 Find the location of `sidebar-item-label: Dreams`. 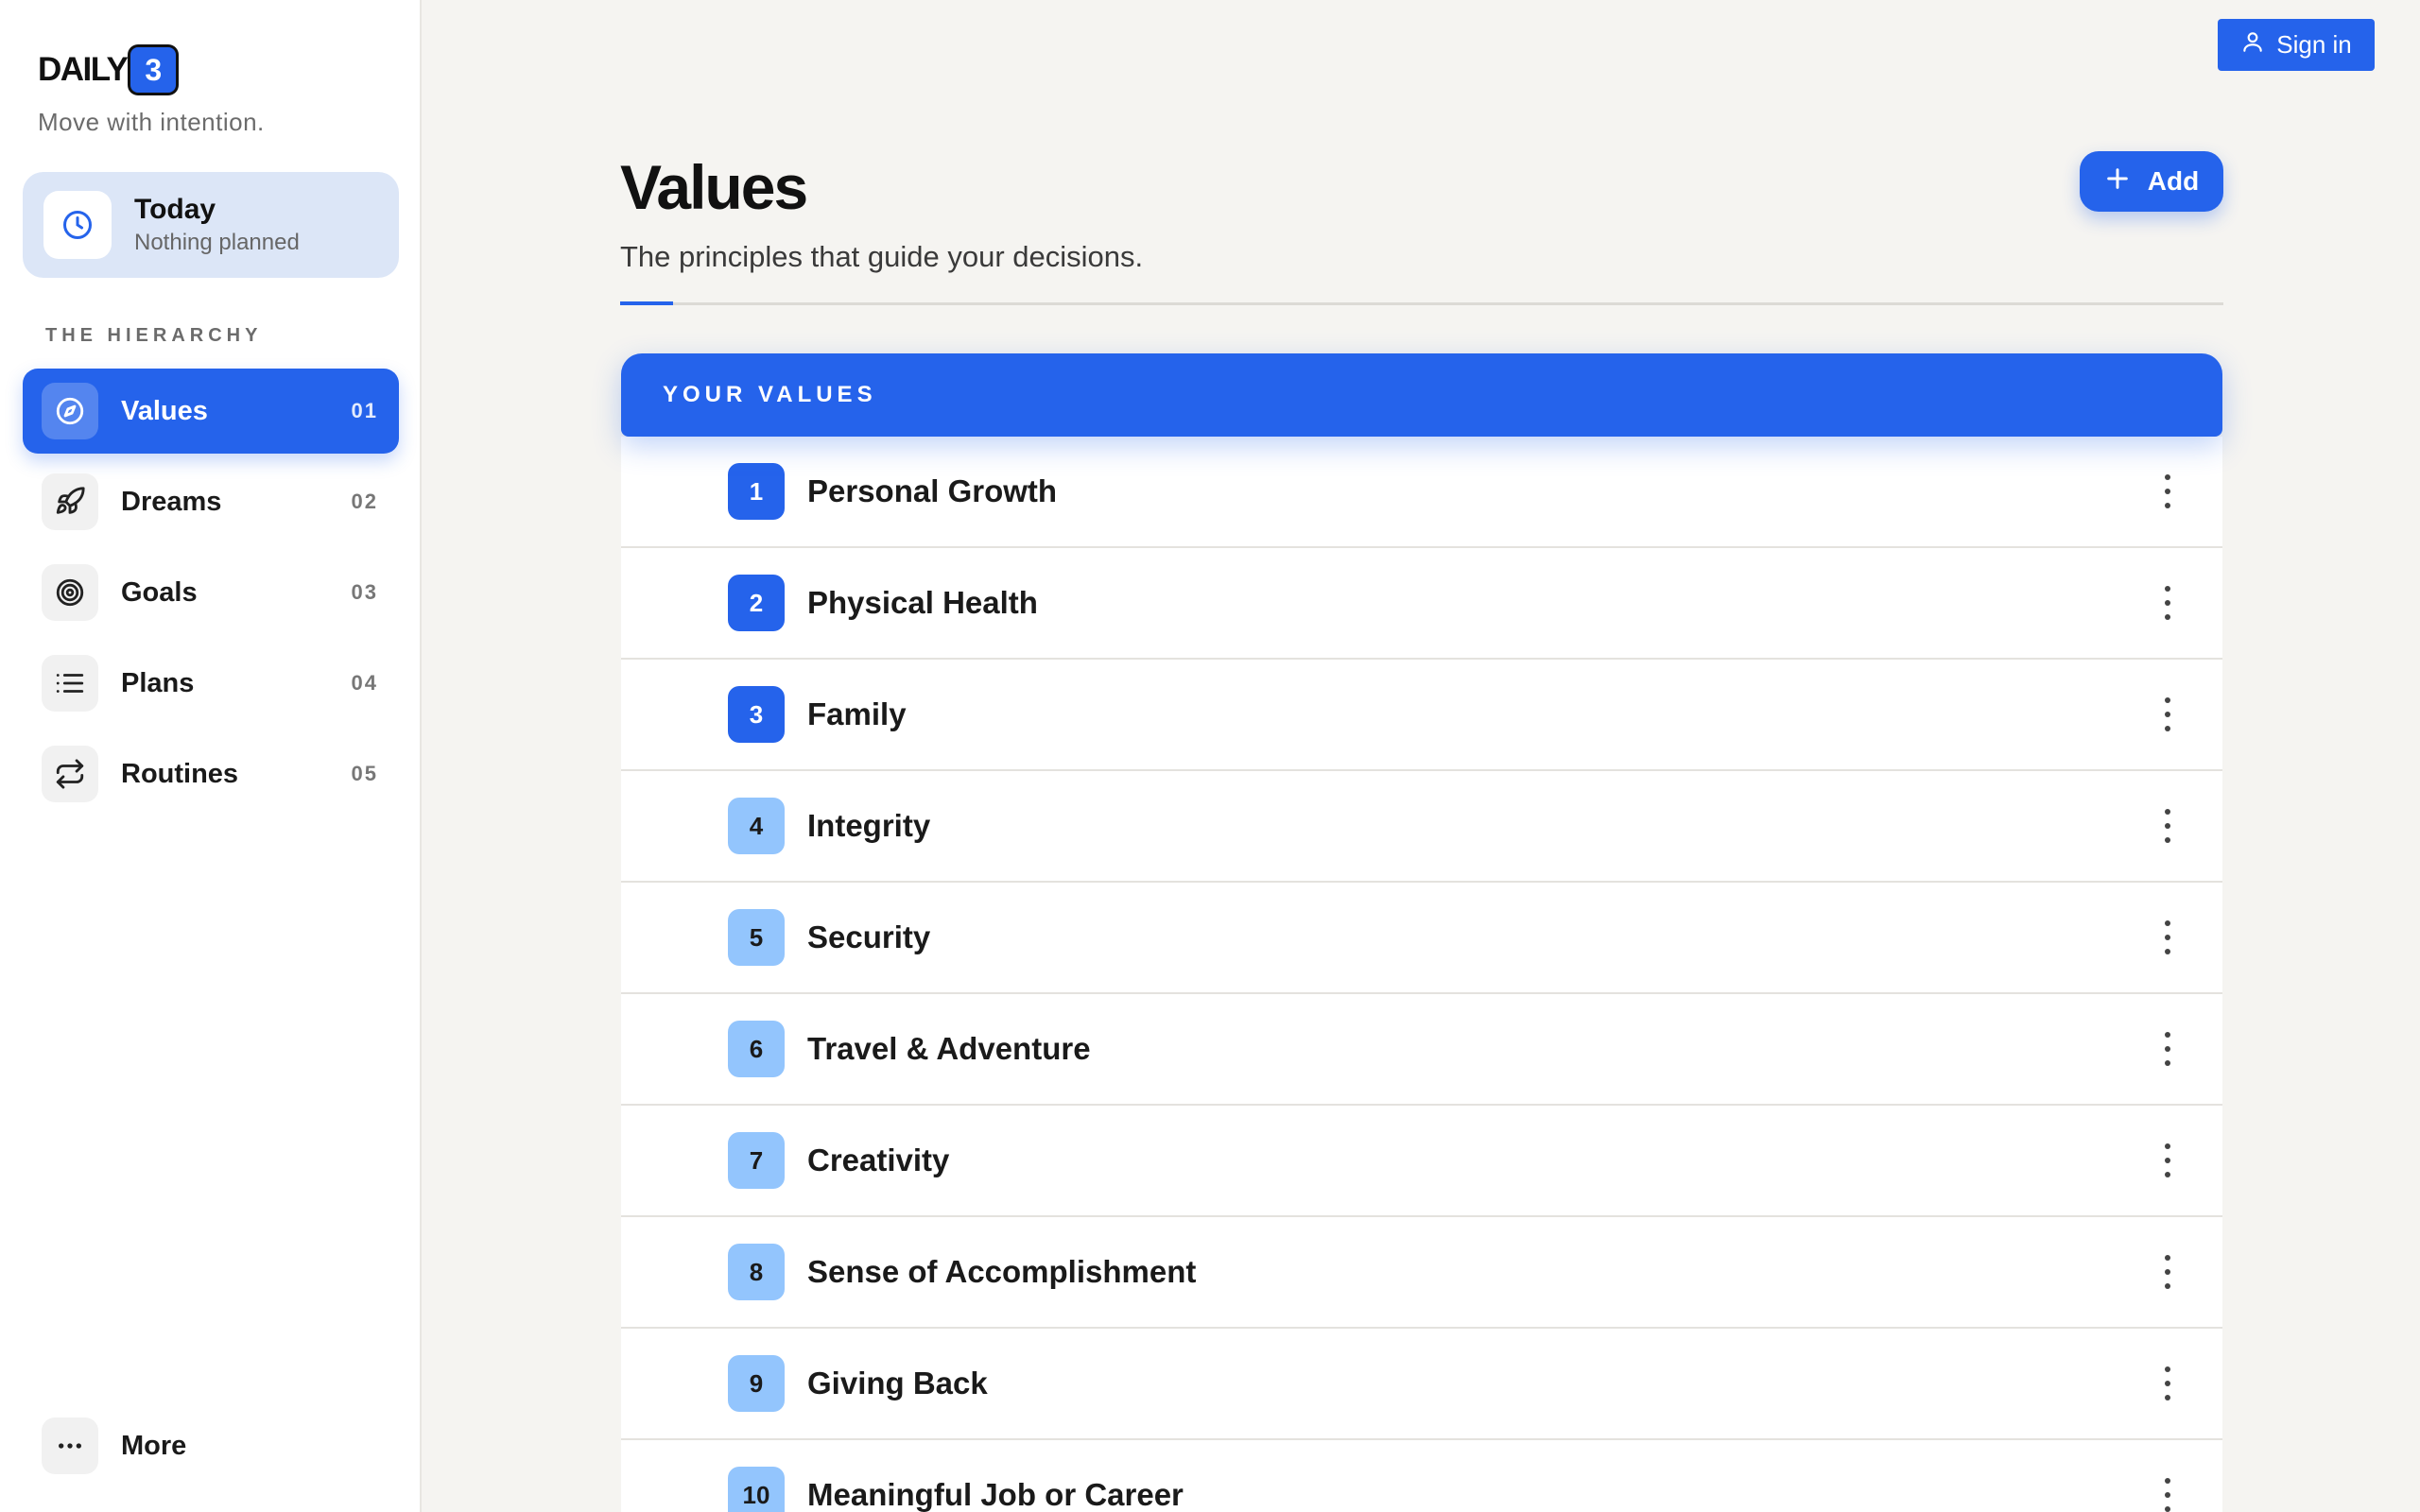

sidebar-item-label: Dreams is located at coordinates (171, 501).